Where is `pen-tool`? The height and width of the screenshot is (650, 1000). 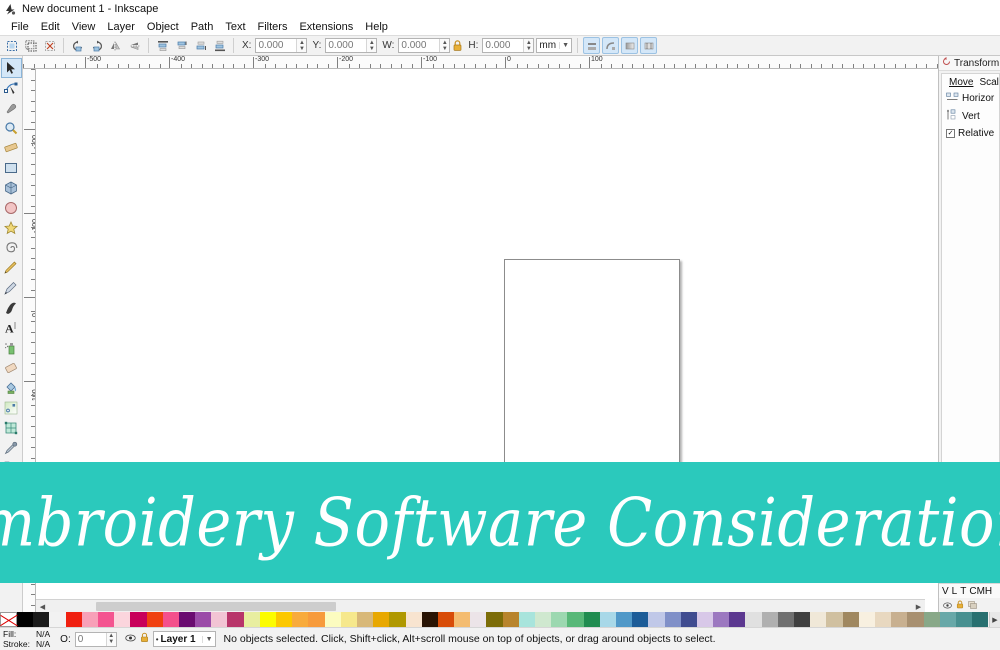
pen-tool is located at coordinates (11, 288).